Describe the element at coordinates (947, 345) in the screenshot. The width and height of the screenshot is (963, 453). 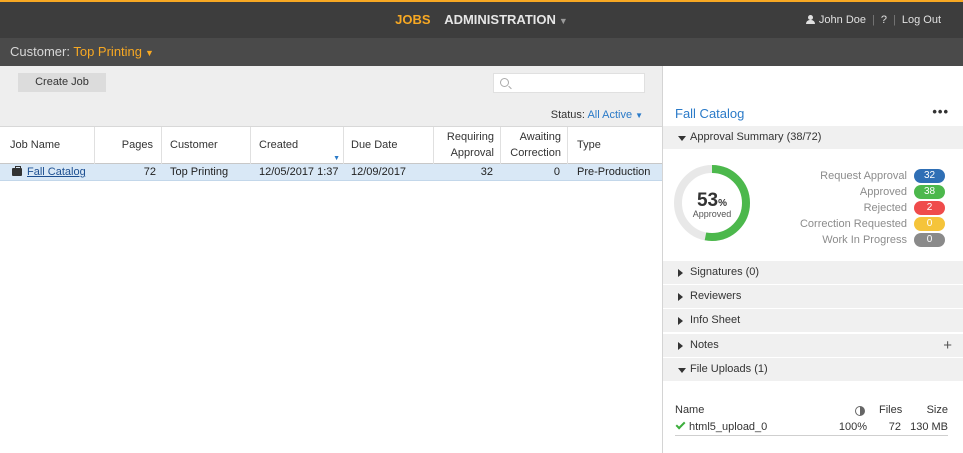
I see `add-note-icon: +` at that location.